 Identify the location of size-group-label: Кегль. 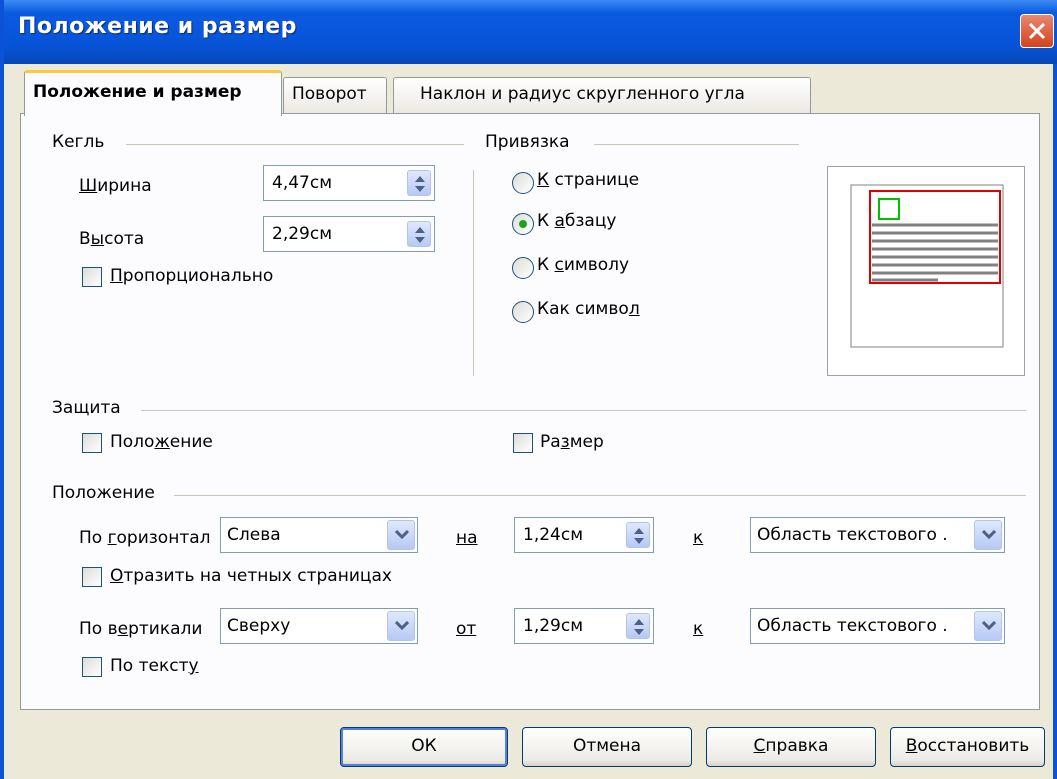
(78, 142).